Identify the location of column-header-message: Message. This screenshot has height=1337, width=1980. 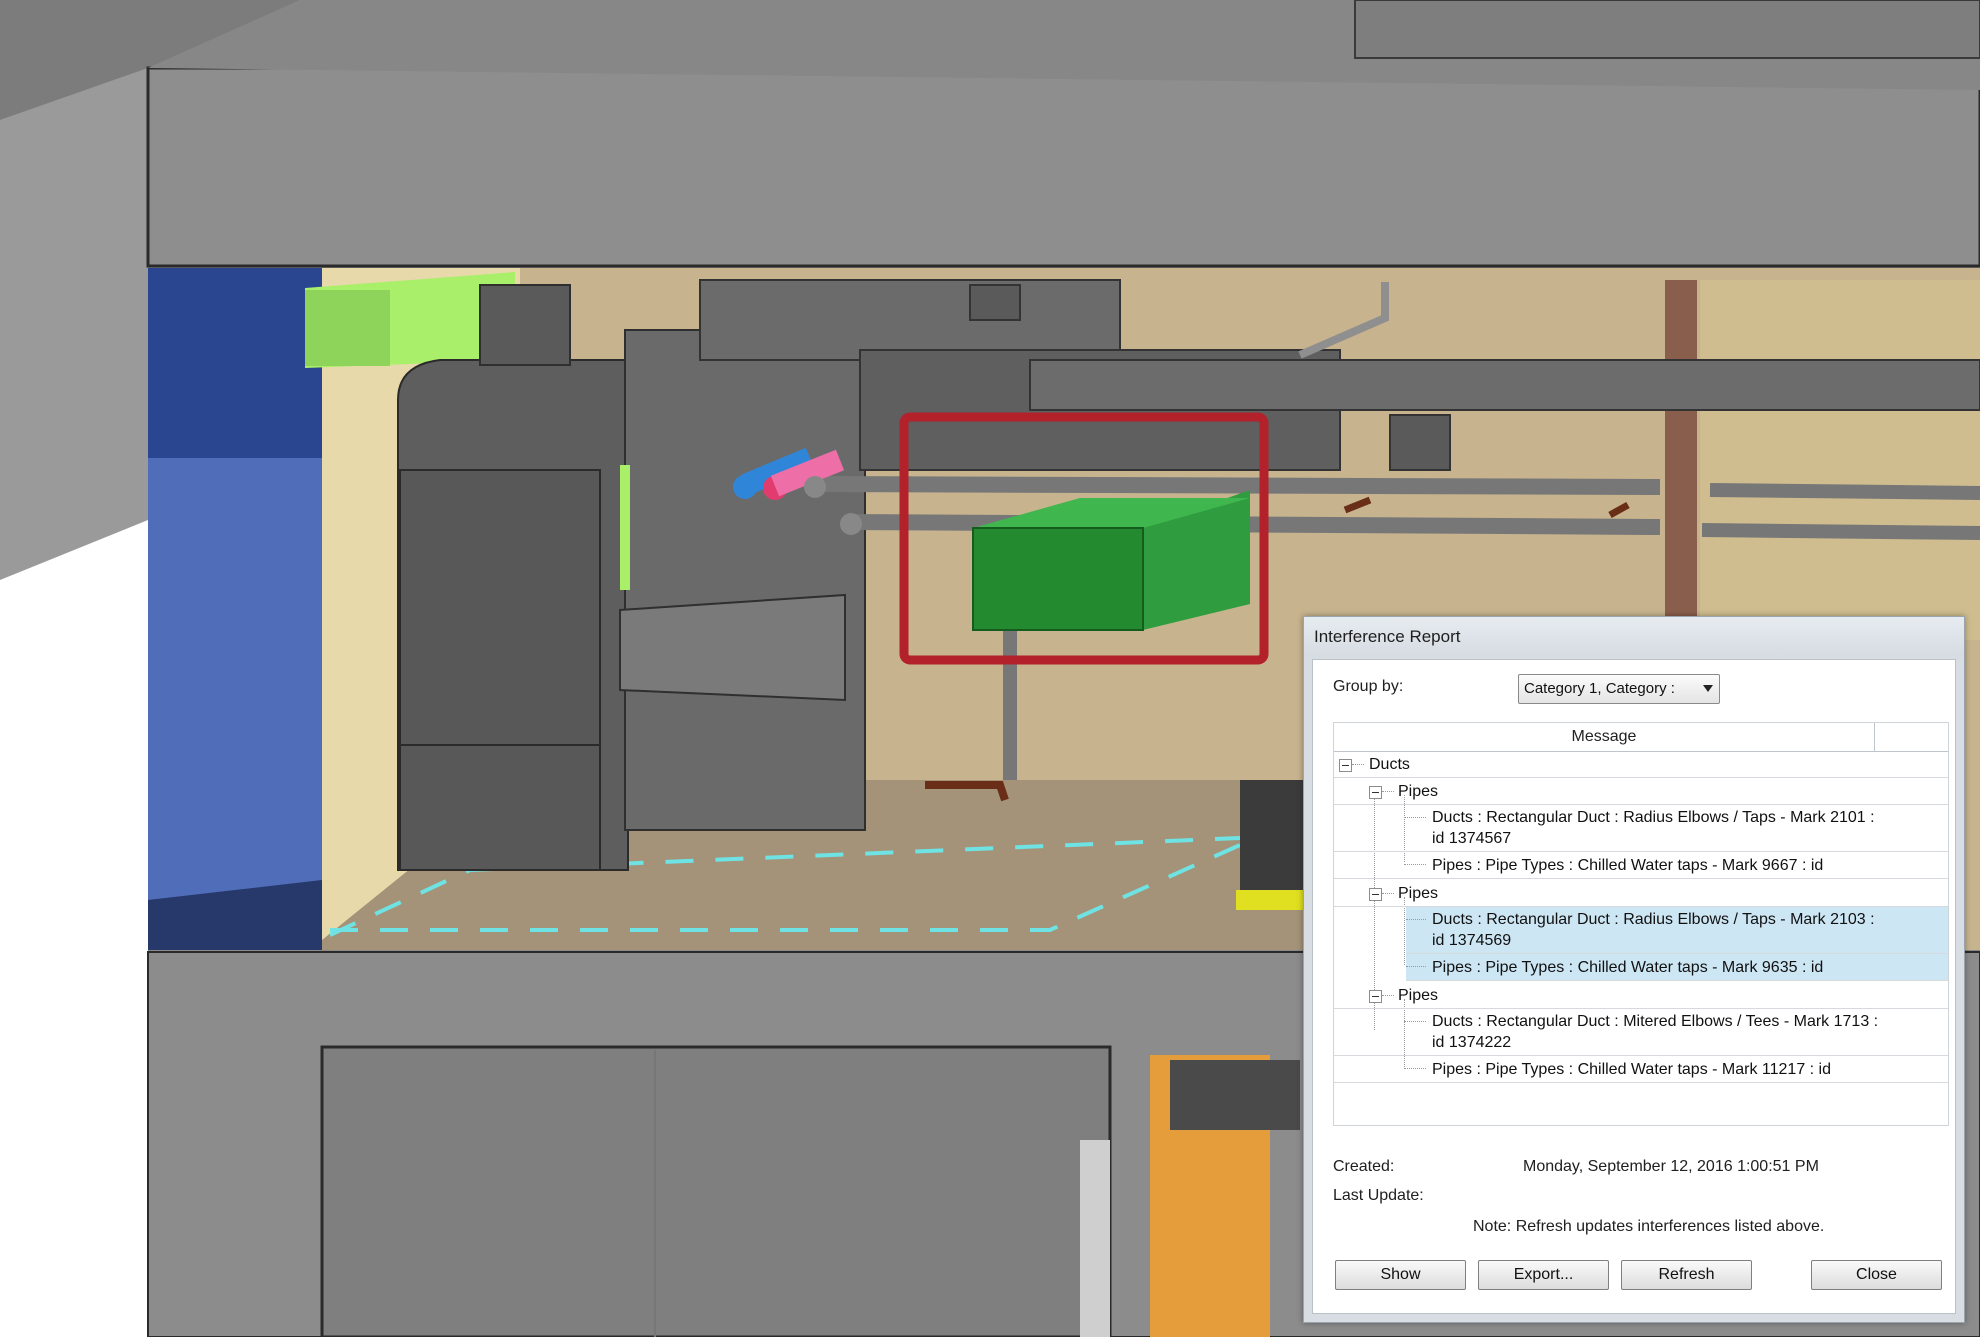
(1604, 737).